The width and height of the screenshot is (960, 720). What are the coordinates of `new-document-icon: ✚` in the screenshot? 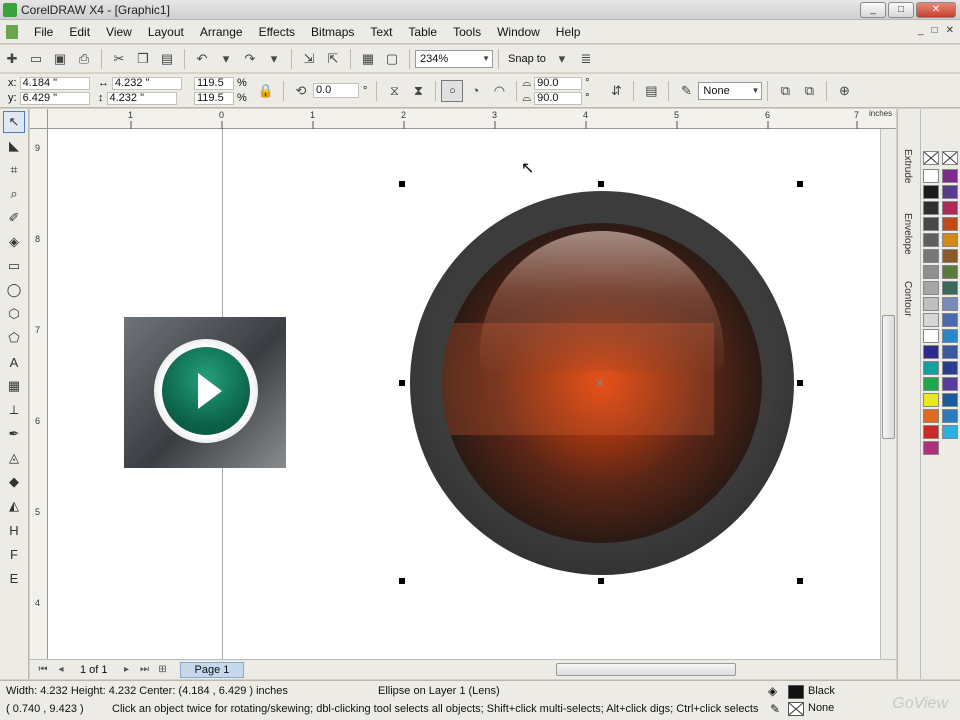 It's located at (12, 59).